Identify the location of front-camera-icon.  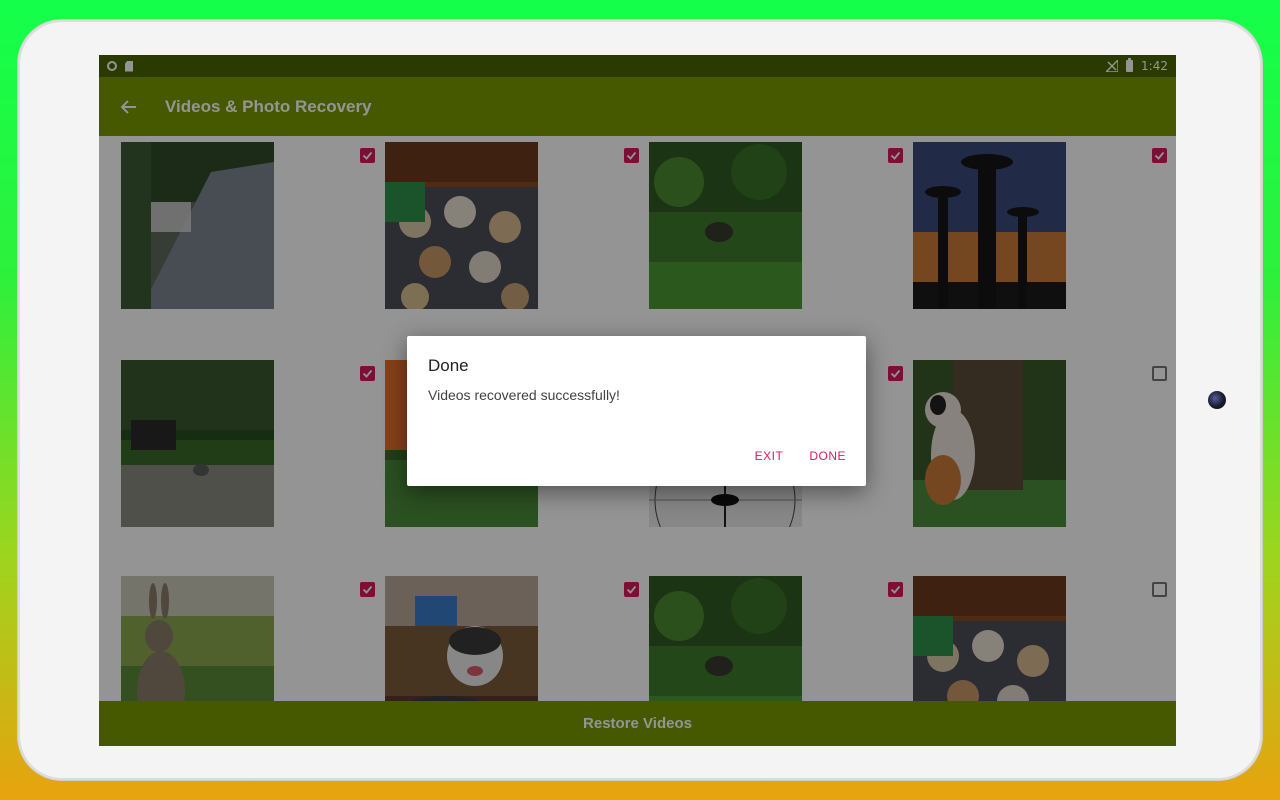
(1217, 400).